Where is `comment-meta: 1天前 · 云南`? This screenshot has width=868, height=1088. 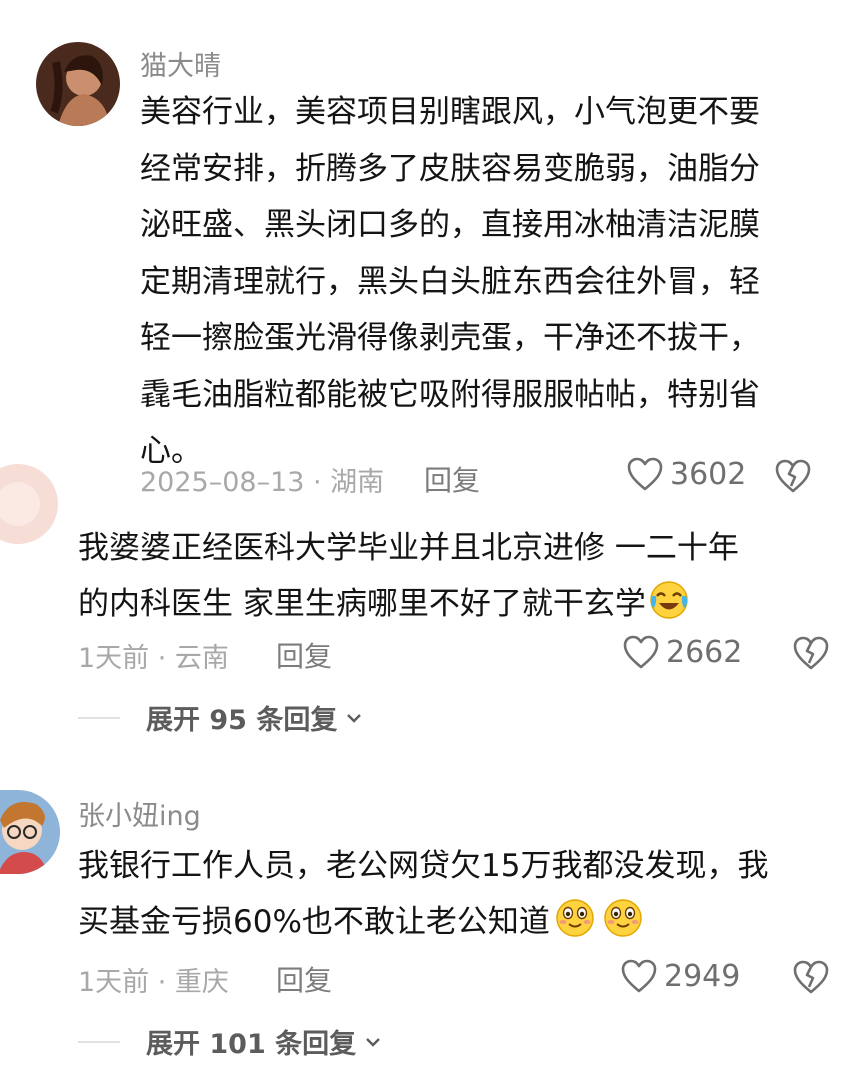
comment-meta: 1天前 · 云南 is located at coordinates (153, 658).